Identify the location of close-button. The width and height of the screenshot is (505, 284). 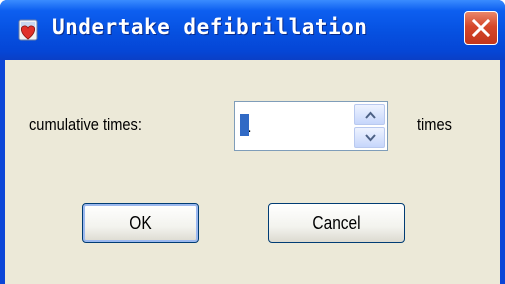
(481, 28).